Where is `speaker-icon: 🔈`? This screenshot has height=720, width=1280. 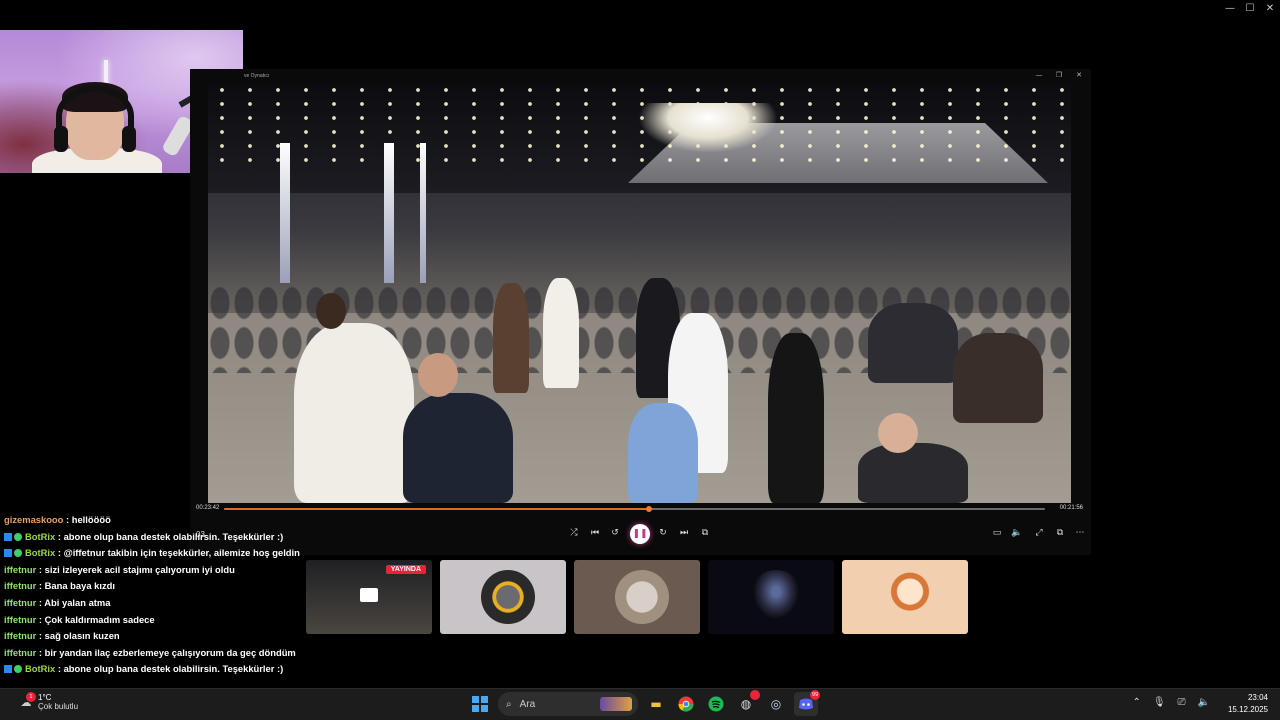 speaker-icon: 🔈 is located at coordinates (1204, 702).